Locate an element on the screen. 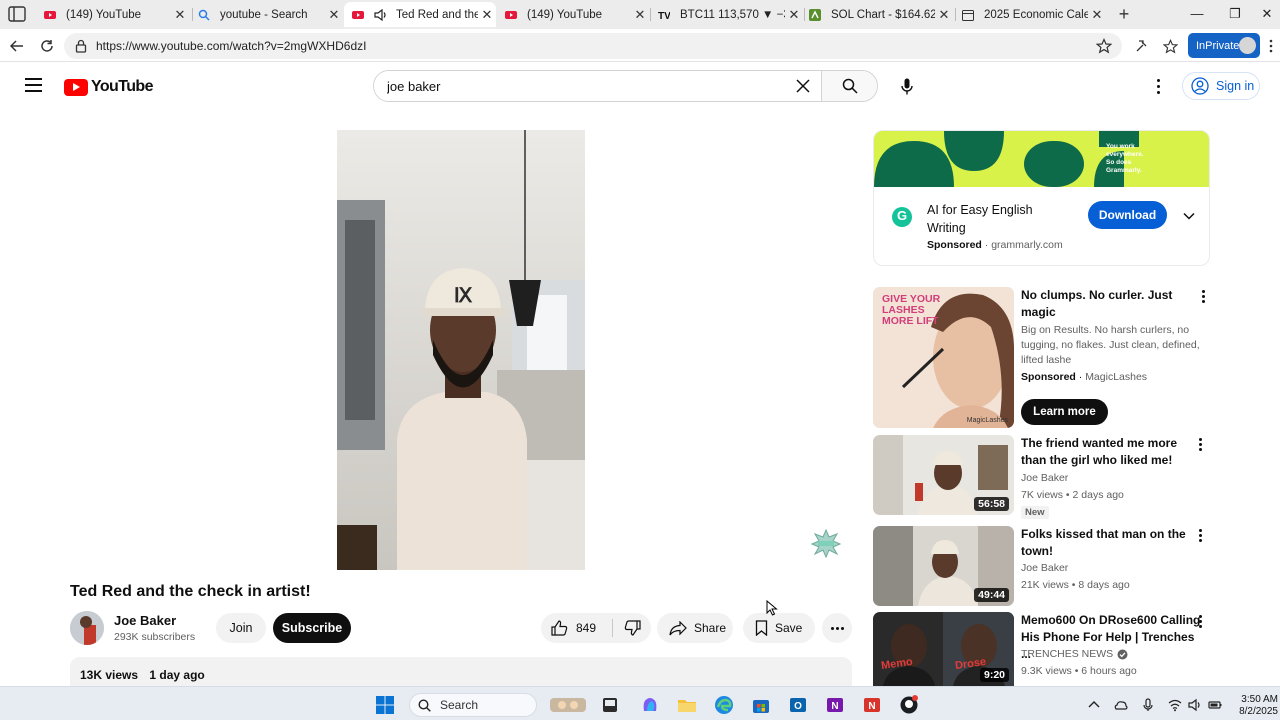  search-input is located at coordinates (579, 86).